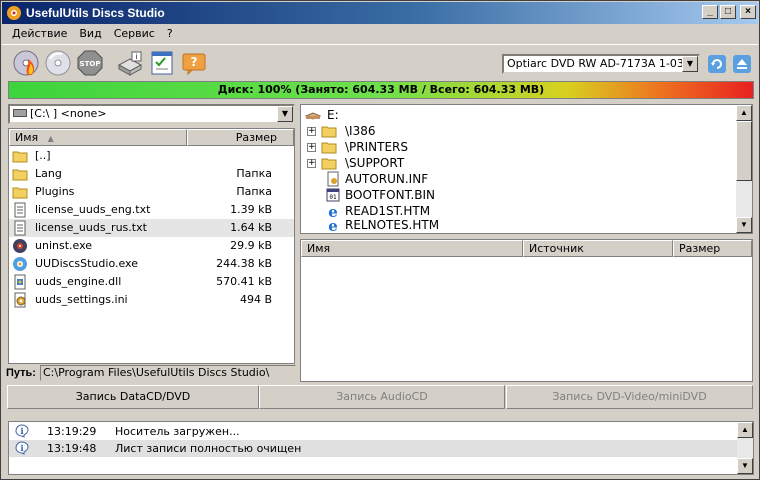 The width and height of the screenshot is (760, 480). What do you see at coordinates (48, 173) in the screenshot?
I see `file-name: Lang` at bounding box center [48, 173].